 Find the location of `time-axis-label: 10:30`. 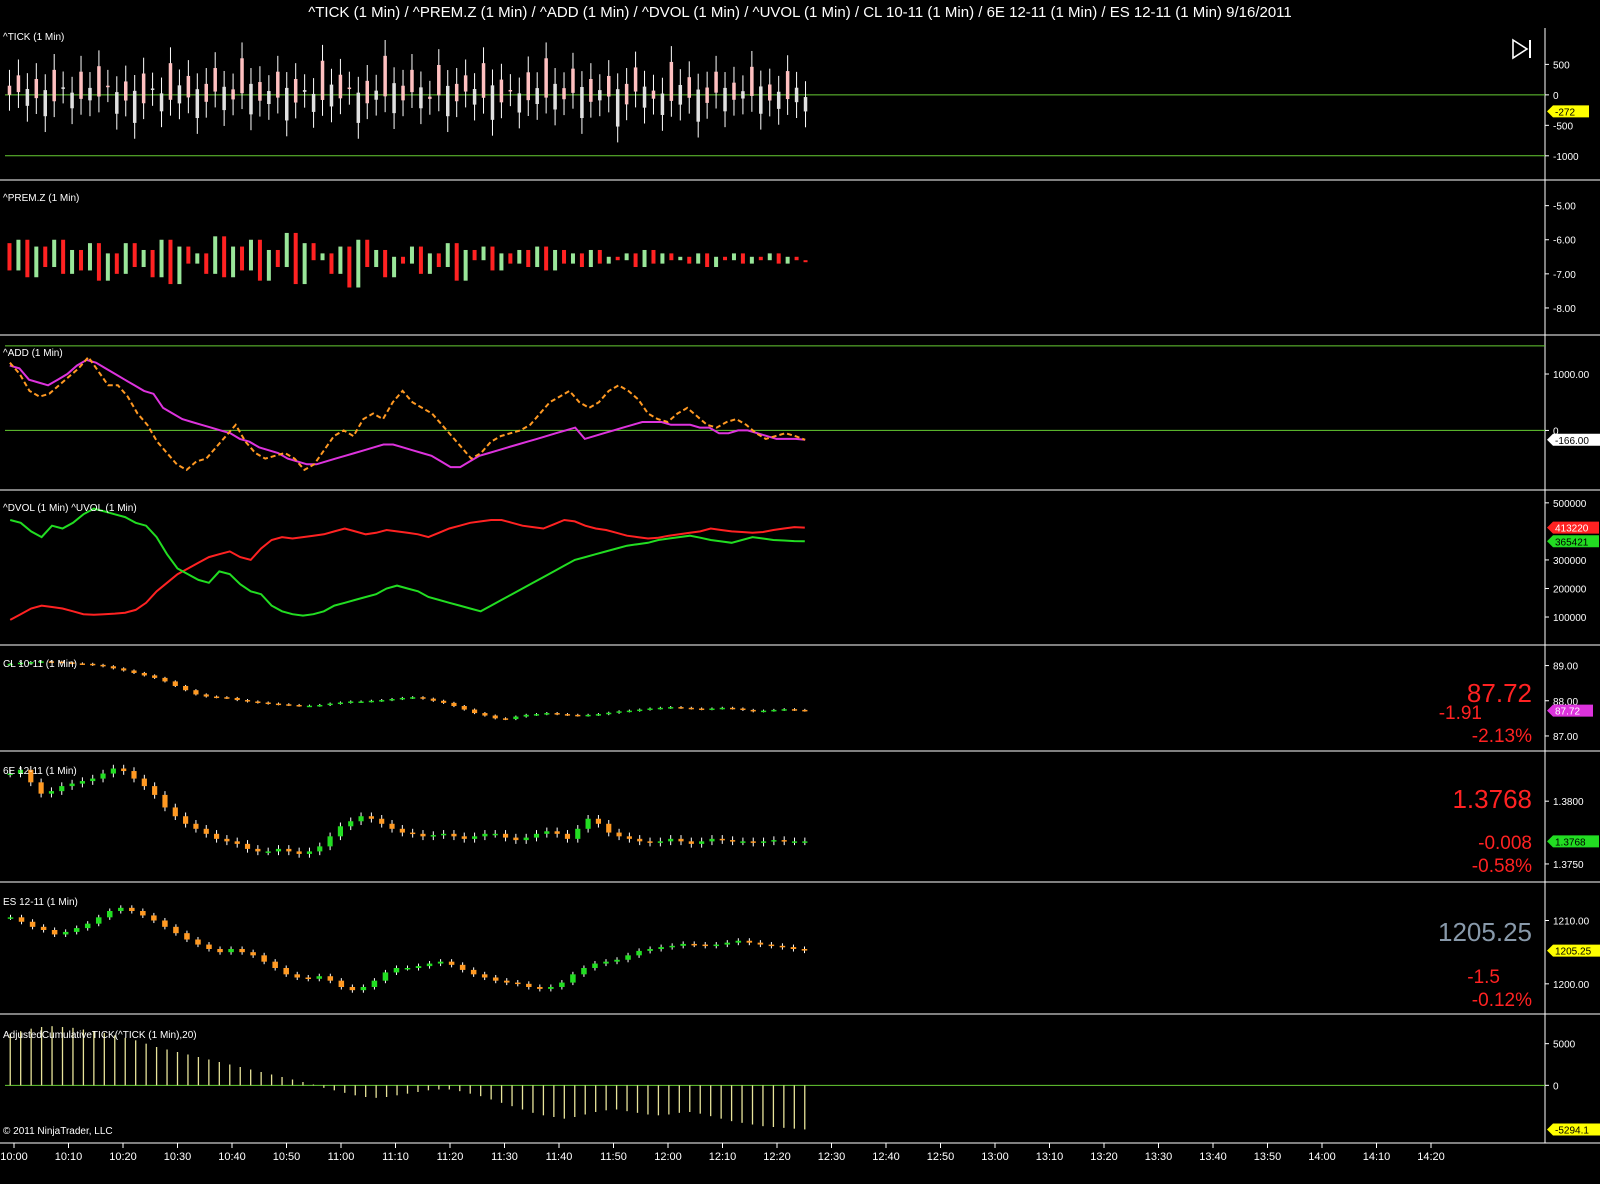

time-axis-label: 10:30 is located at coordinates (178, 1157).